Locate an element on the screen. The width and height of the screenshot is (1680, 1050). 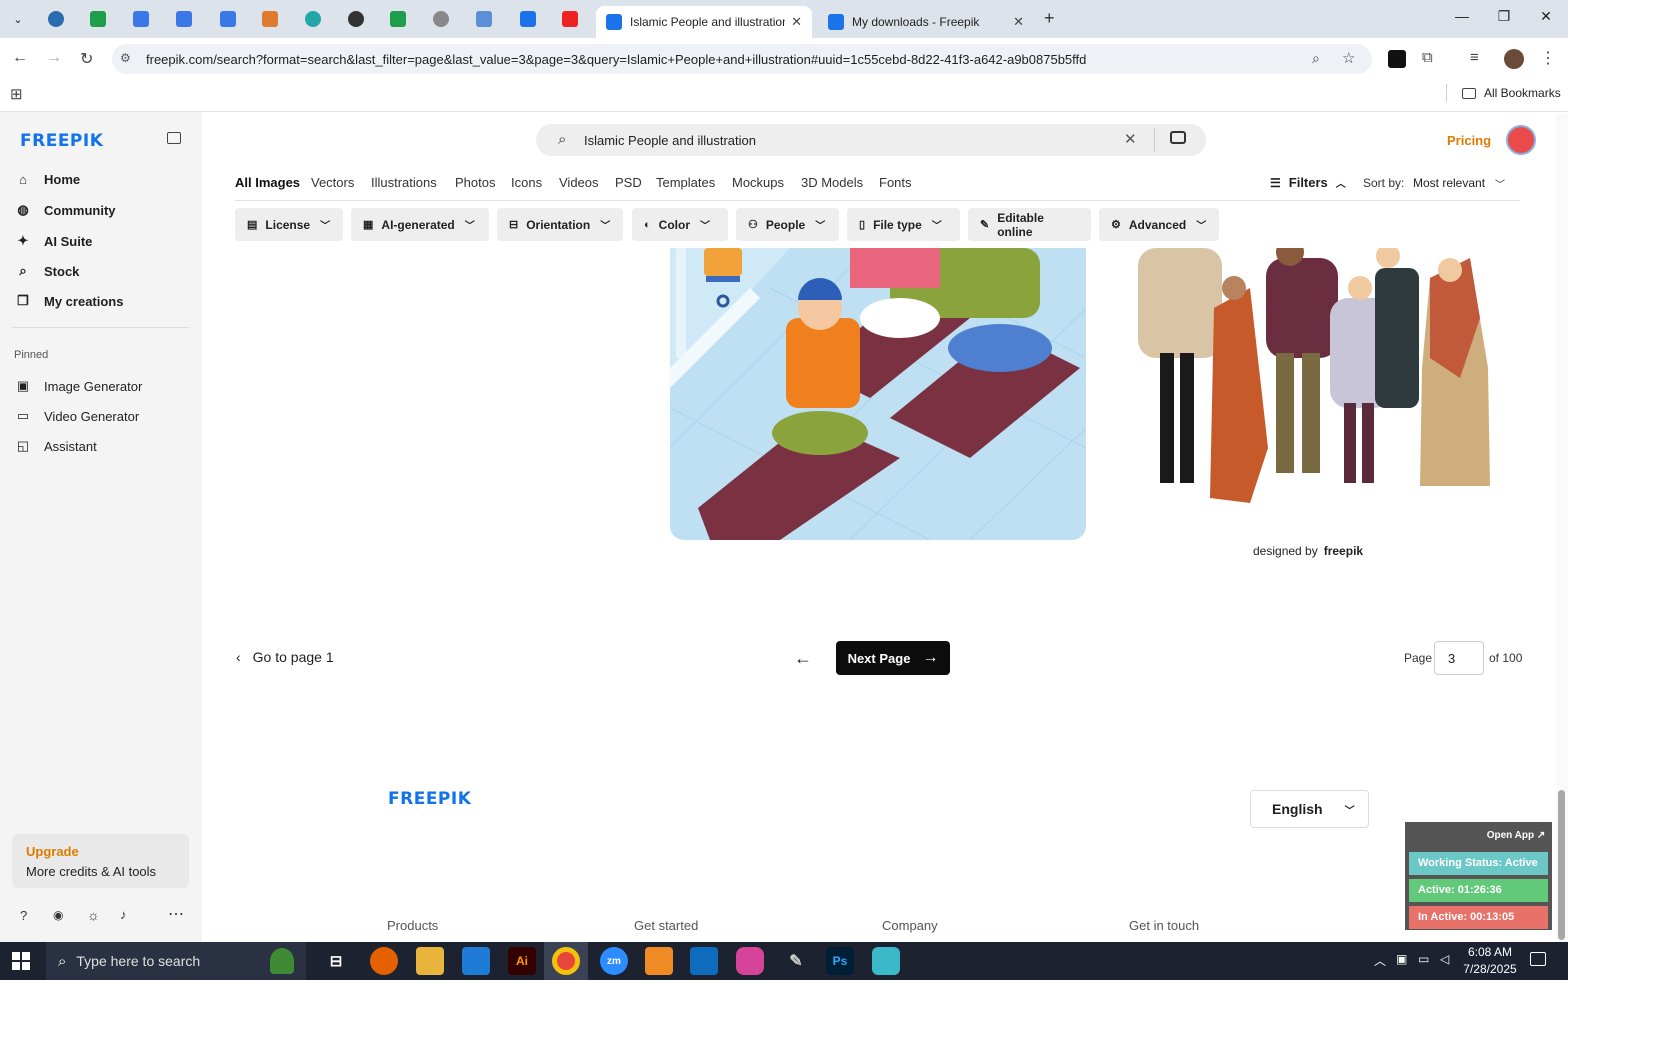
windows-start-icon is located at coordinates (21, 961).